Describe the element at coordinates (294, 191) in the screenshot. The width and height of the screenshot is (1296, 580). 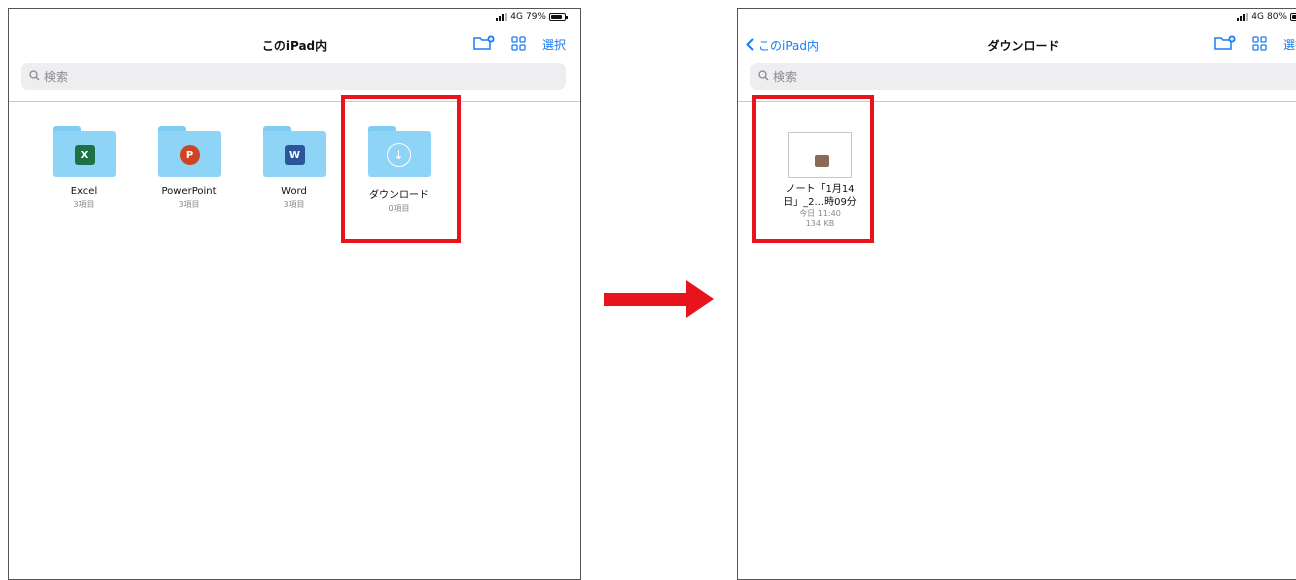
I see `folder-name: Word` at that location.